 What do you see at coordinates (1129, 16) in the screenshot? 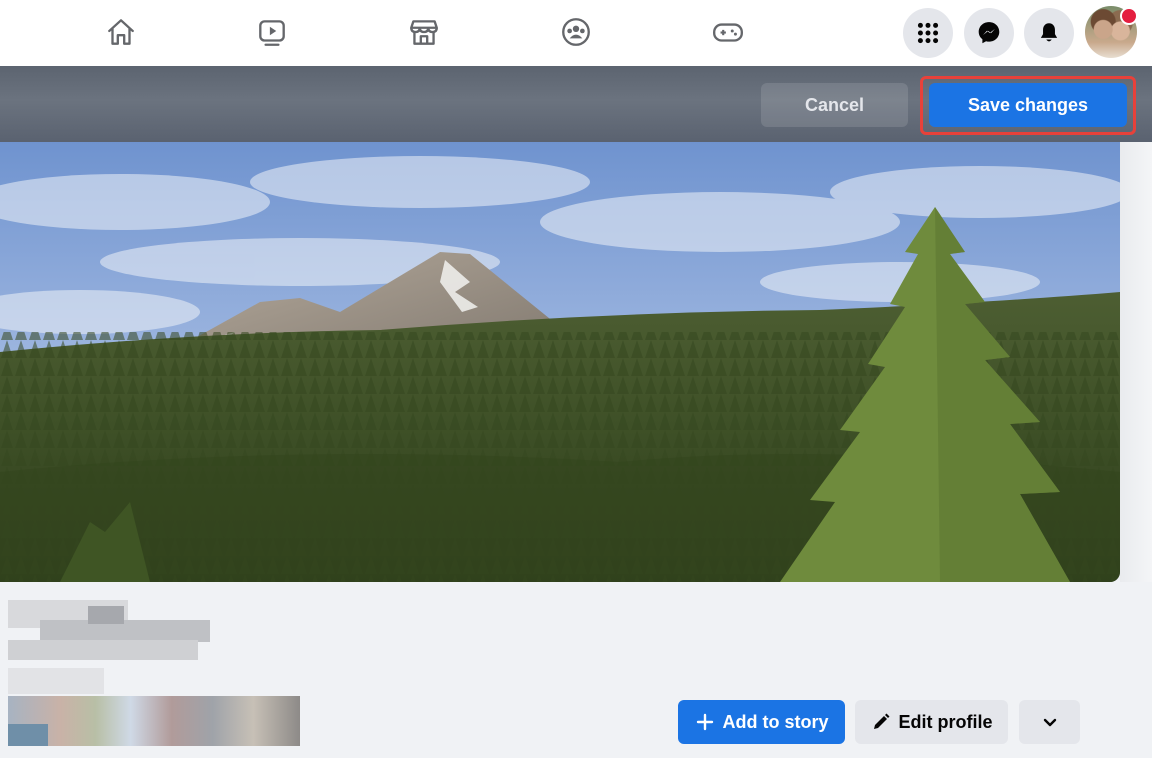
I see `notification-dot` at bounding box center [1129, 16].